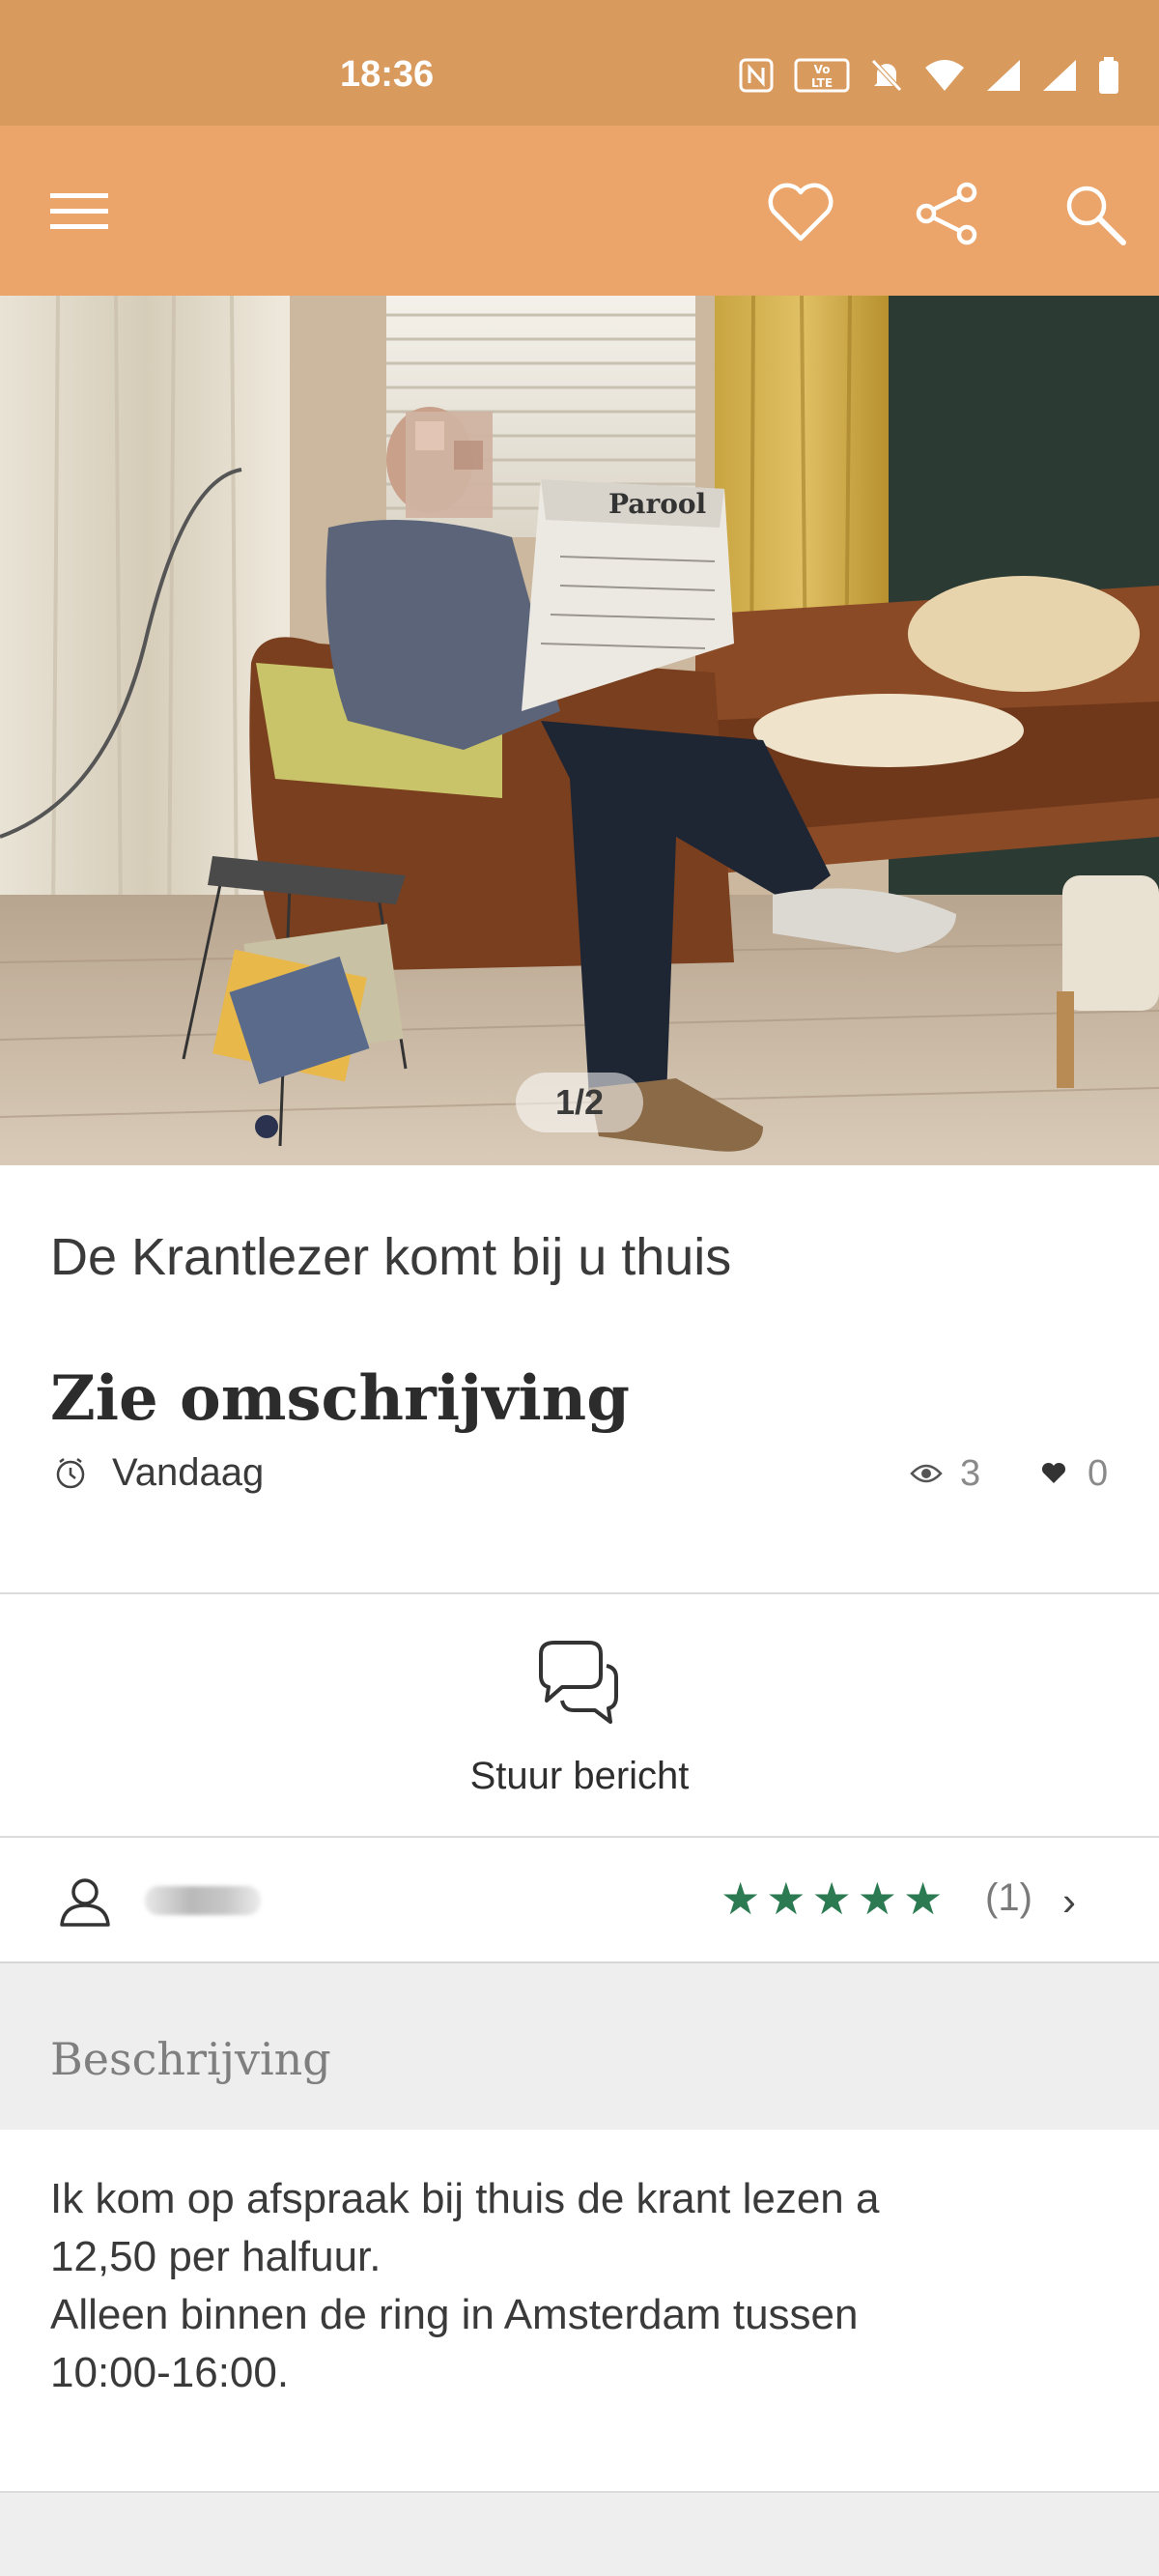  Describe the element at coordinates (579, 2047) in the screenshot. I see `description-header: Beschrijving` at that location.